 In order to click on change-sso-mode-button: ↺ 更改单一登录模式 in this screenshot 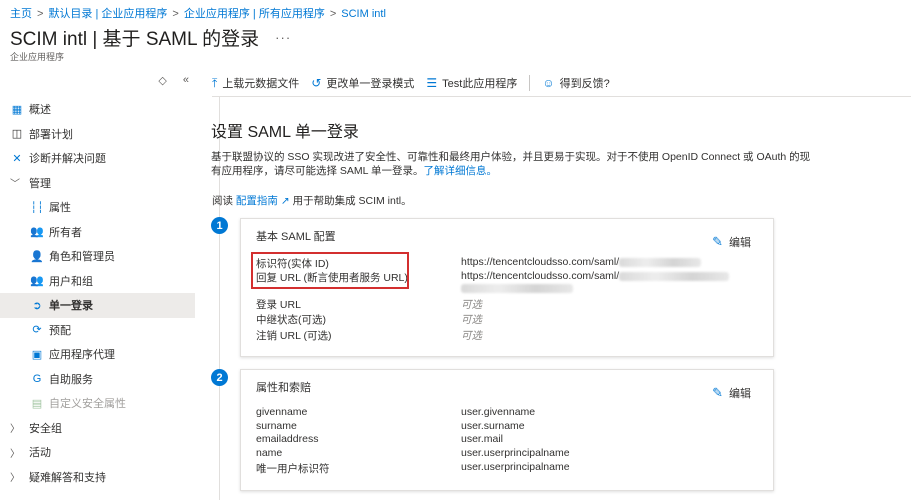, I will do `click(362, 83)`.